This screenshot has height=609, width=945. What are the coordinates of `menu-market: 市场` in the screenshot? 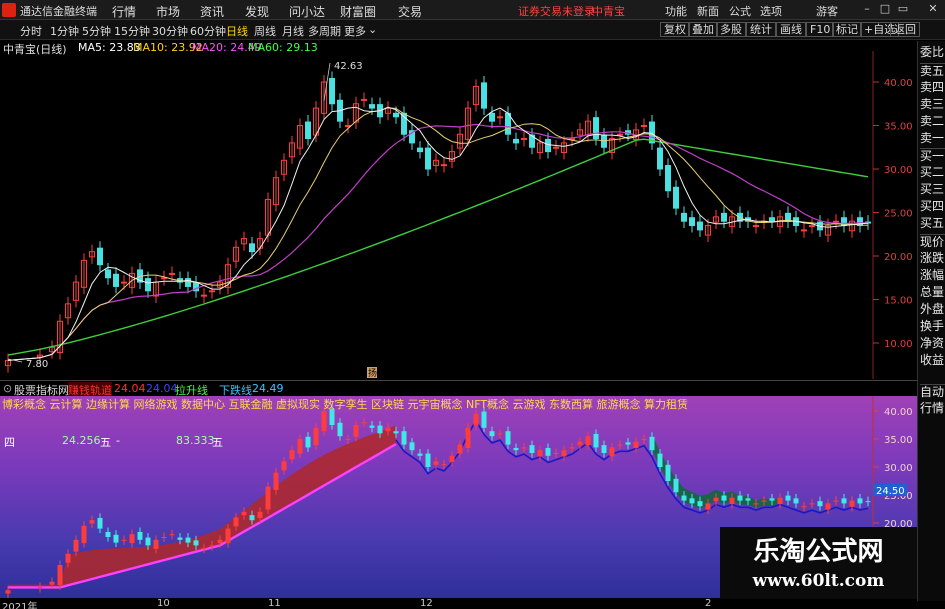 It's located at (168, 11).